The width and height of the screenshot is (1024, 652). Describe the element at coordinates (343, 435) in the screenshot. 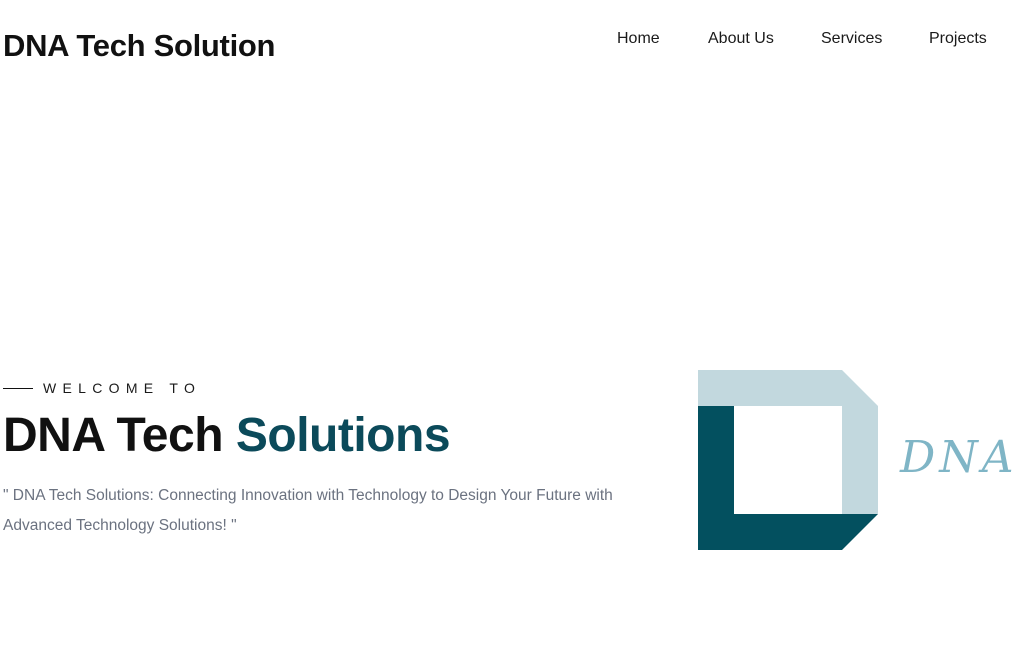

I see `hero-title-accent: Solutions` at that location.